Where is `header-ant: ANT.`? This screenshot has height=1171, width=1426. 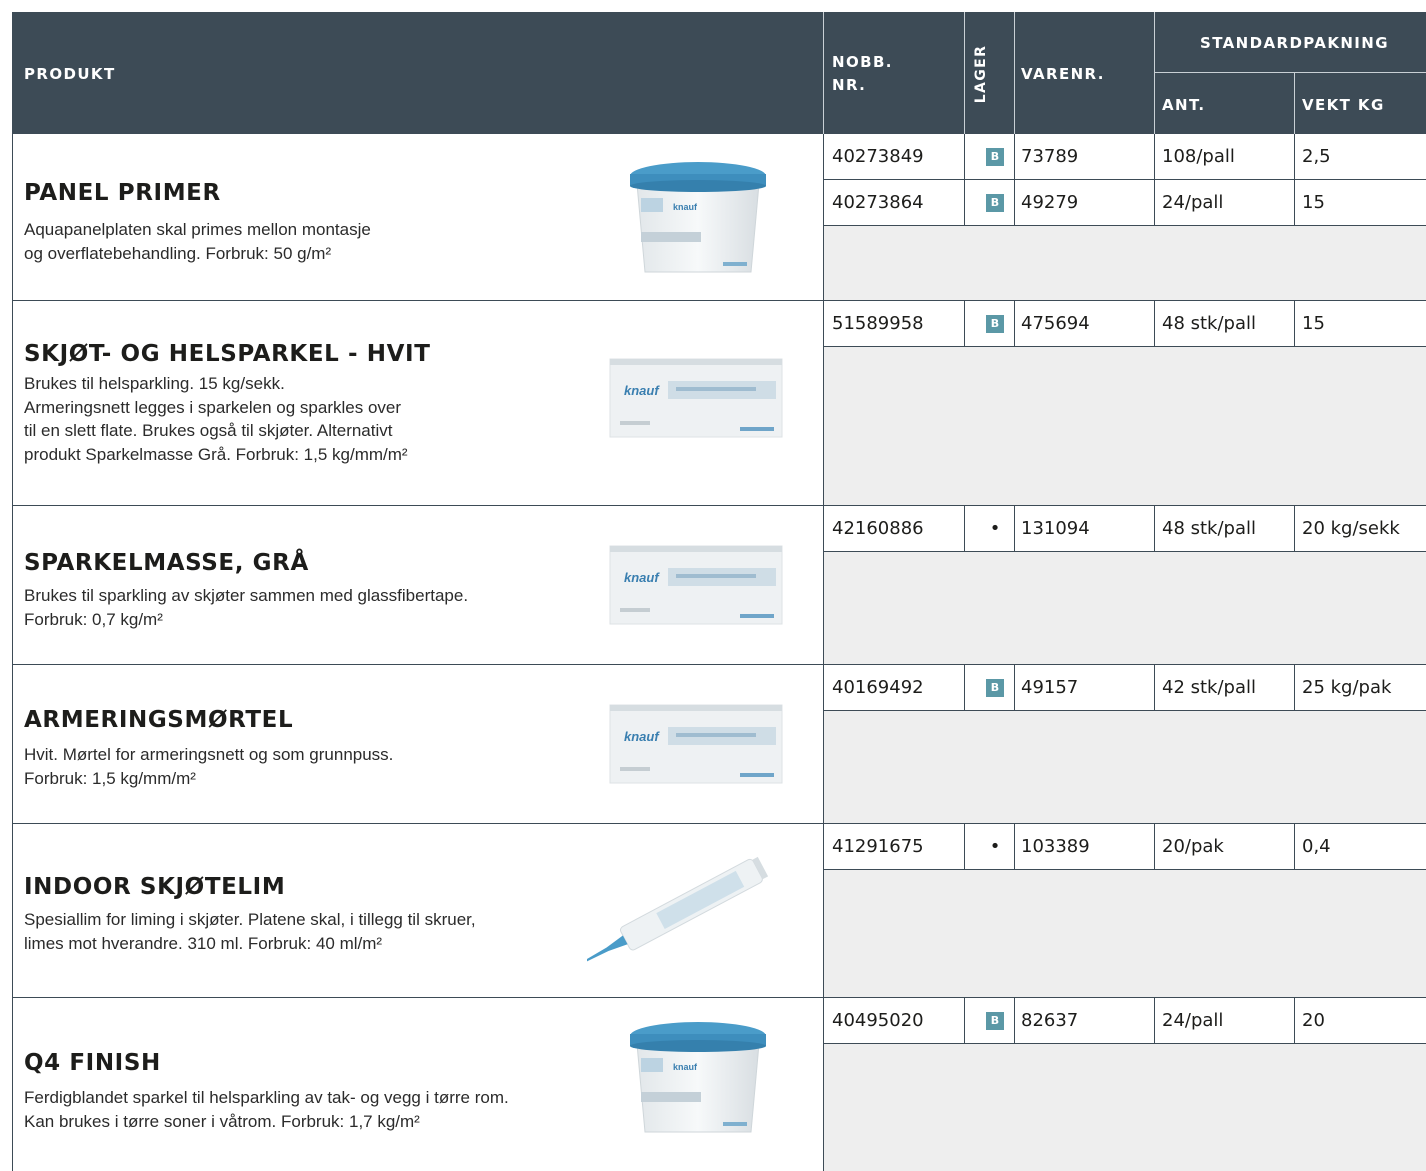
header-ant: ANT. is located at coordinates (1184, 105).